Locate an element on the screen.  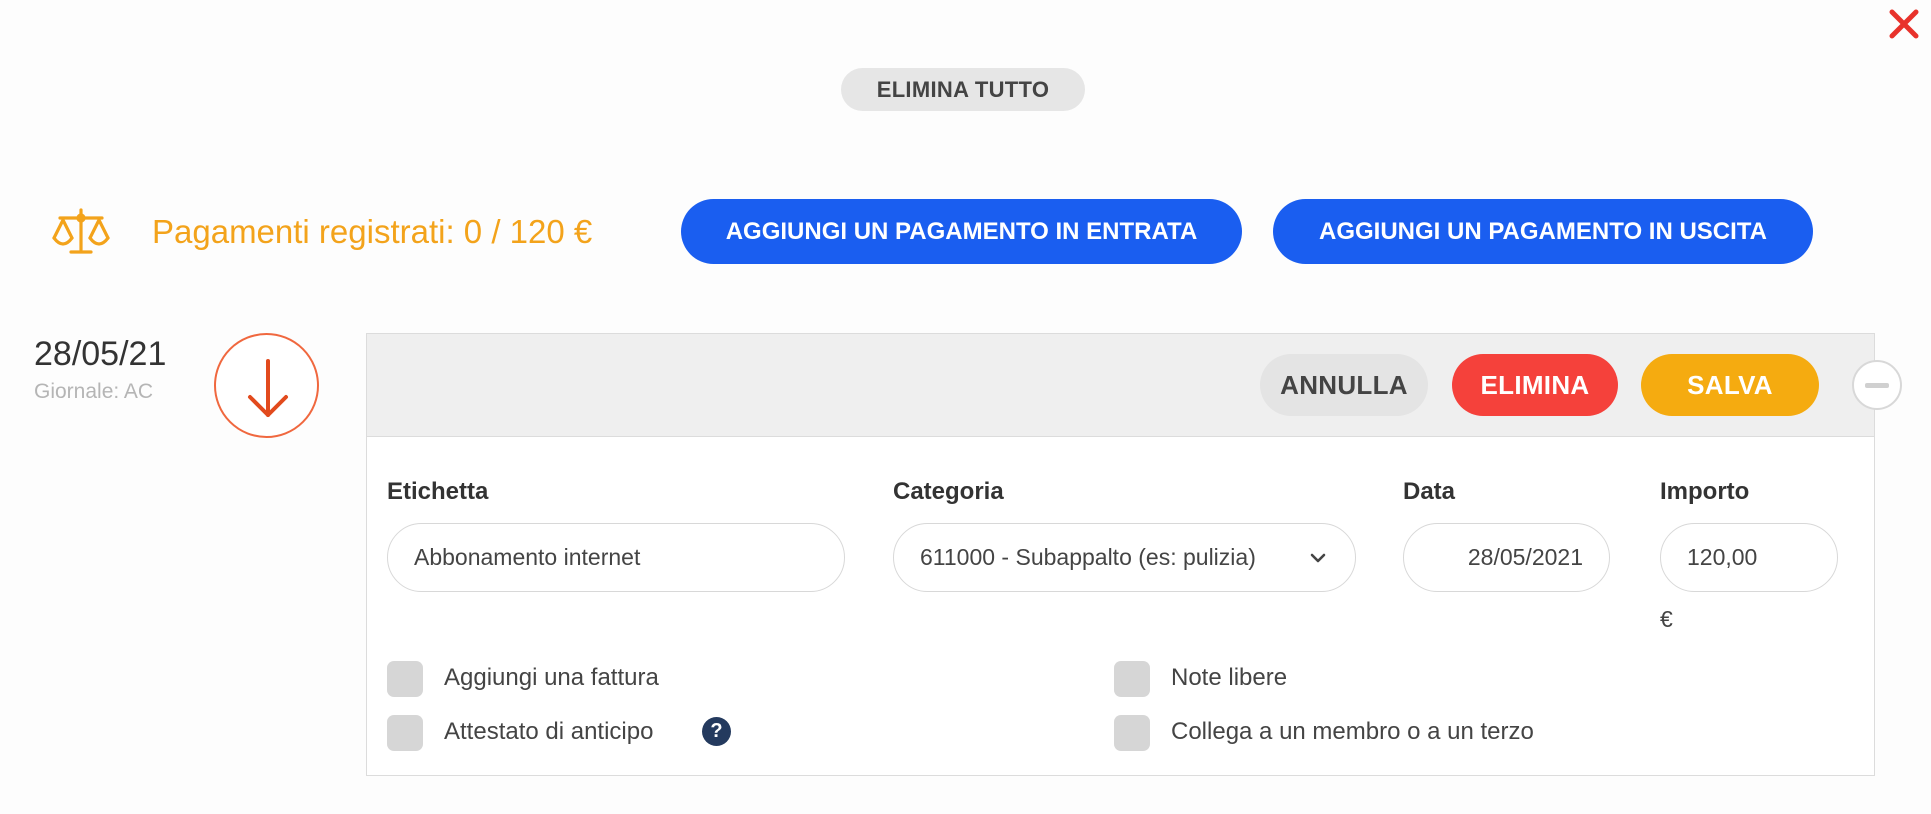
free-notes-checkbox is located at coordinates (1132, 679).